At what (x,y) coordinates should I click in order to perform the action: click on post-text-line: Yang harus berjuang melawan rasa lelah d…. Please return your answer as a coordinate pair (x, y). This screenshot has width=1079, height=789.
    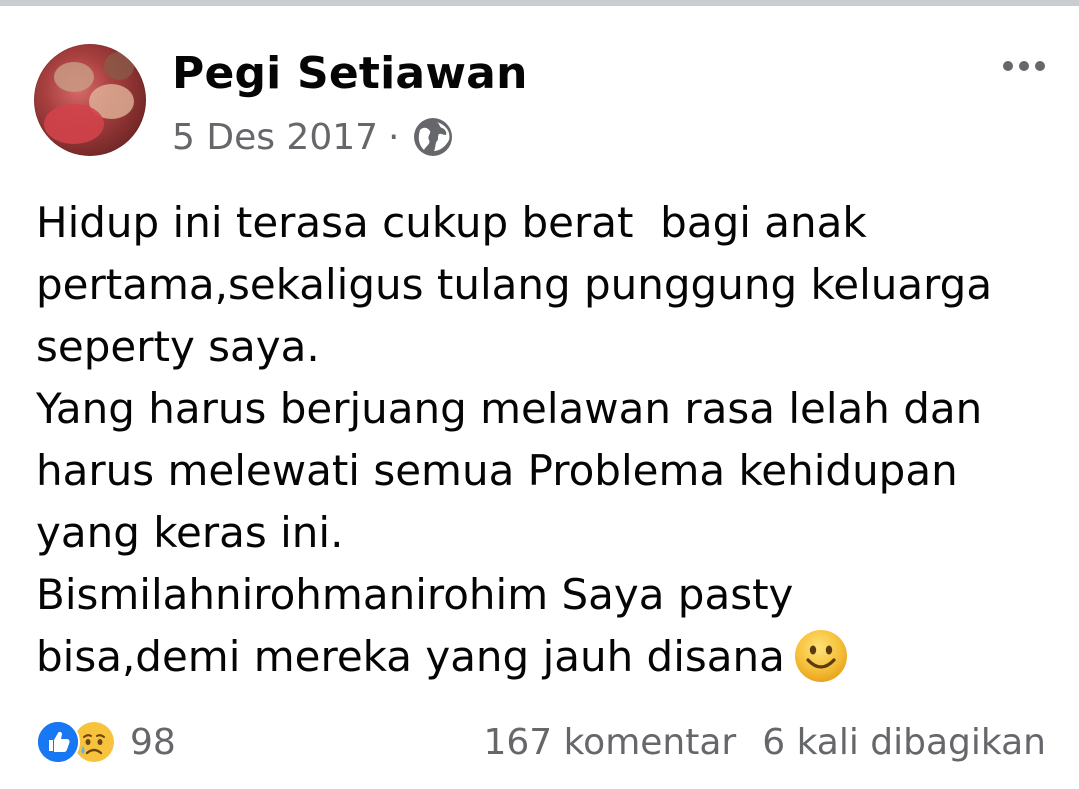
    Looking at the image, I should click on (509, 408).